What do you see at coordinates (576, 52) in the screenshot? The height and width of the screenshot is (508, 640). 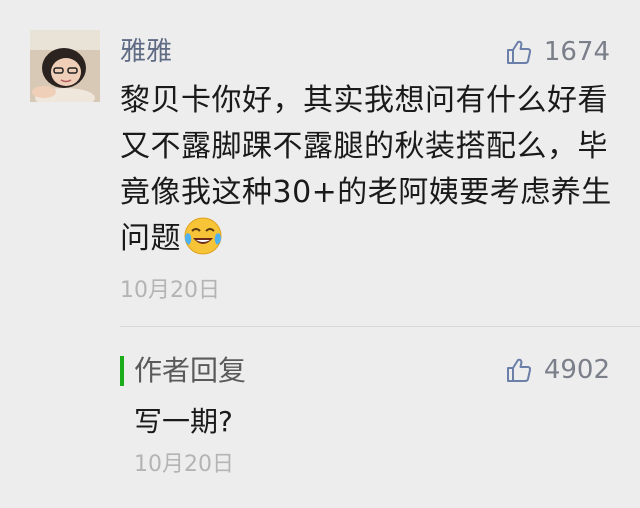 I see `like-count: 1674` at bounding box center [576, 52].